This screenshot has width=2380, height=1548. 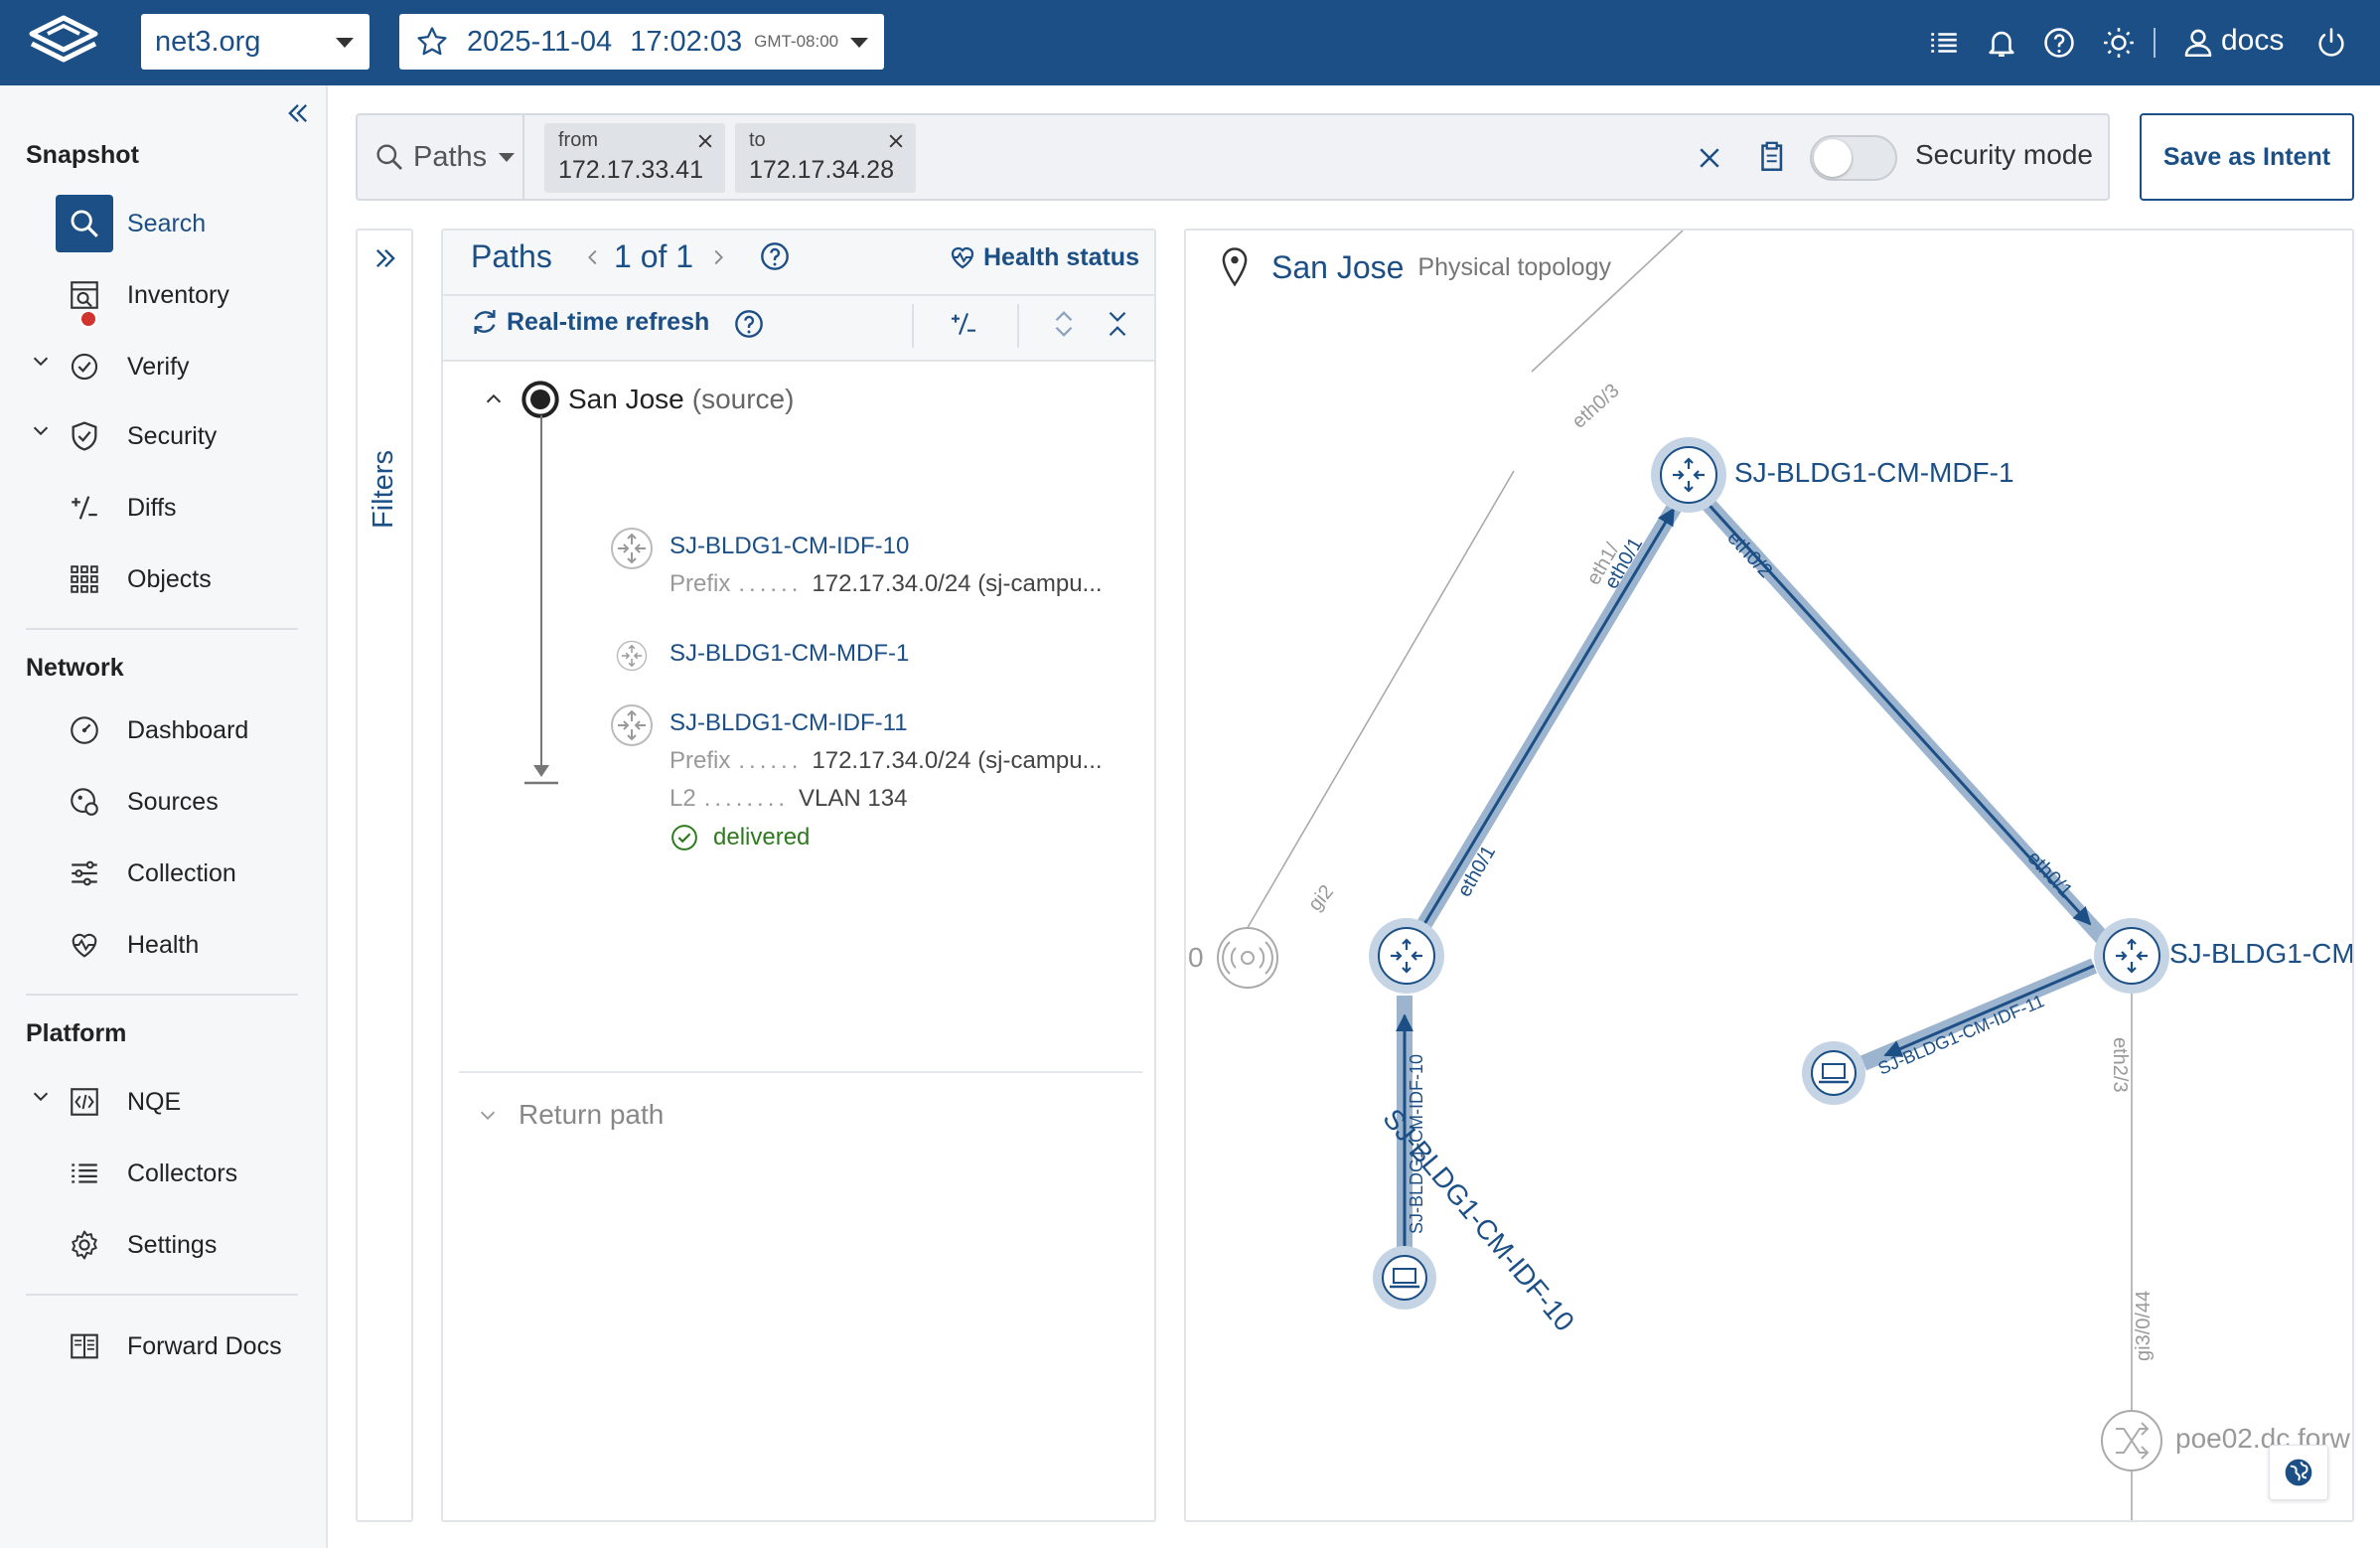 What do you see at coordinates (789, 654) in the screenshot?
I see `hop-device-link: SJ-BLDG1-CM-MDF-1` at bounding box center [789, 654].